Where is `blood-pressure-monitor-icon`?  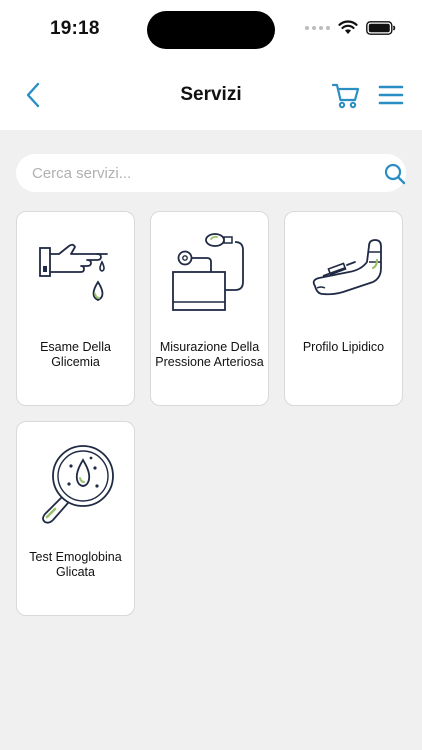 blood-pressure-monitor-icon is located at coordinates (208, 272).